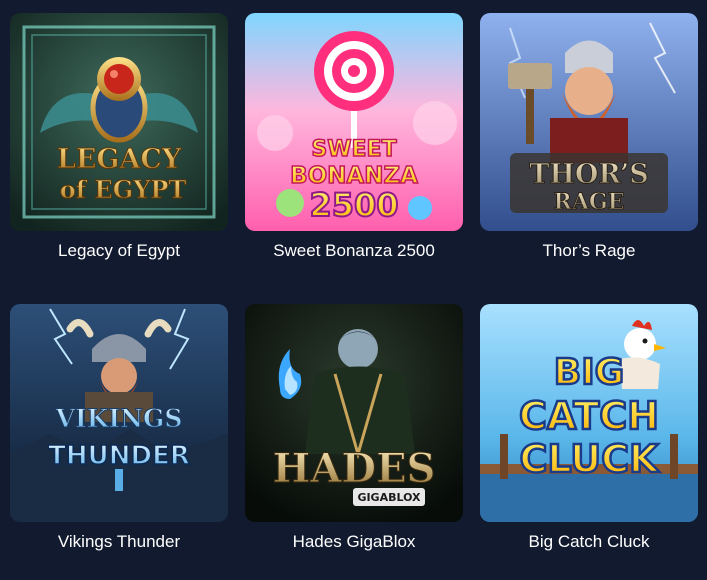 Image resolution: width=707 pixels, height=580 pixels. What do you see at coordinates (353, 205) in the screenshot?
I see `game-logo-line3: 2500` at bounding box center [353, 205].